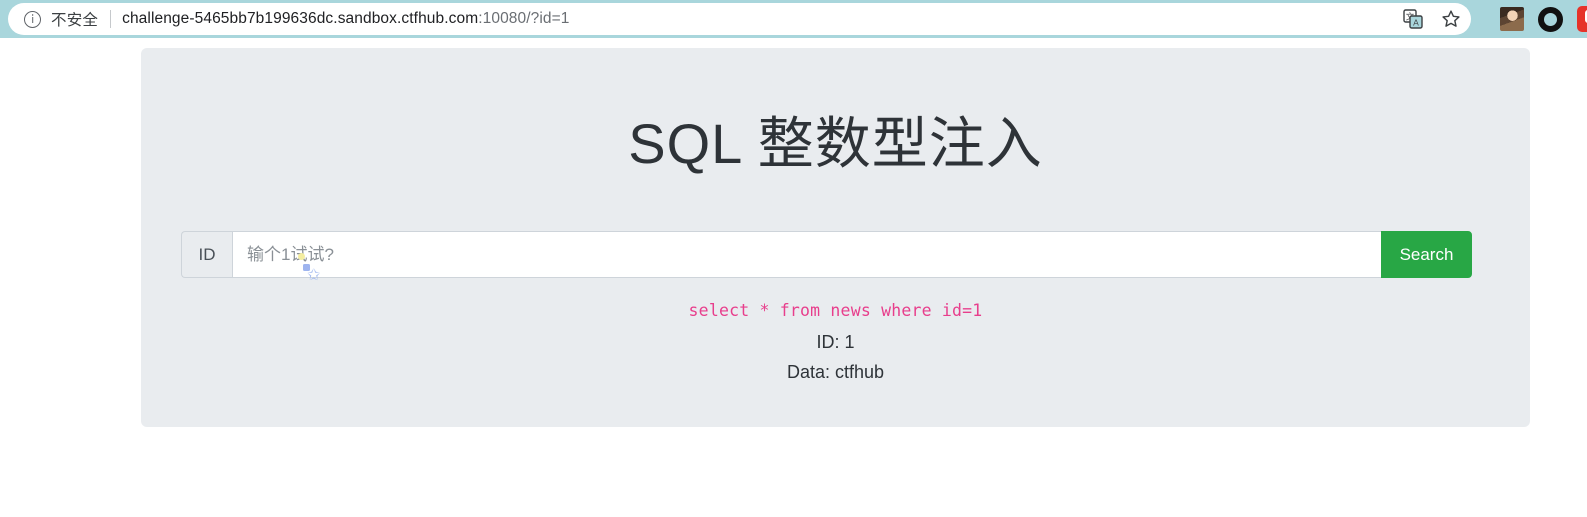 This screenshot has height=517, width=1587. What do you see at coordinates (1426, 254) in the screenshot?
I see `search-button: Search` at bounding box center [1426, 254].